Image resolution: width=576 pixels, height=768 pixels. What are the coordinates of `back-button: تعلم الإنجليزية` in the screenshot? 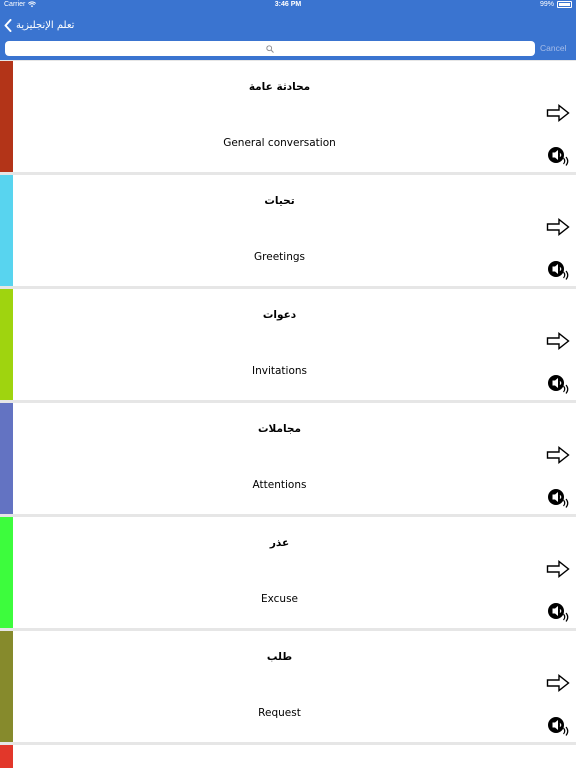 It's located at (39, 25).